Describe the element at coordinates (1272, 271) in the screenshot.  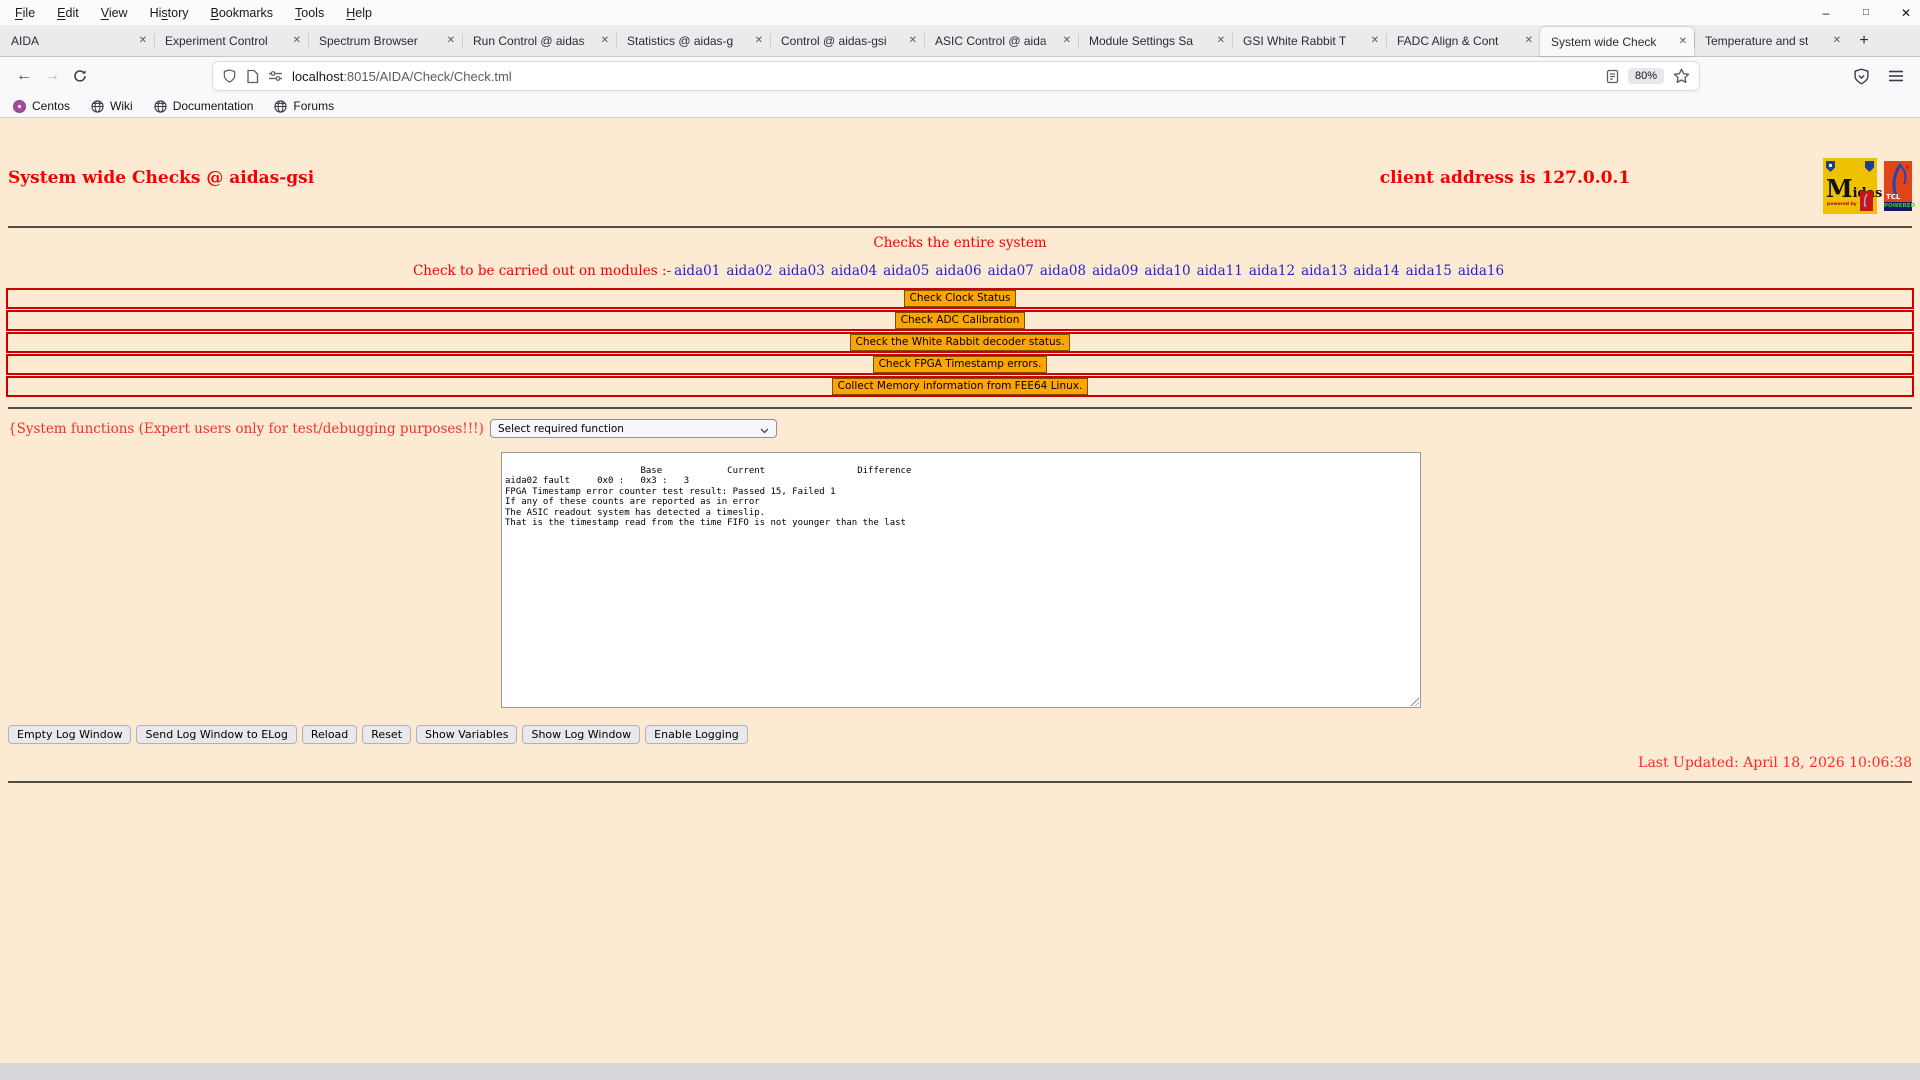
I see `module-link-aida12: aida12` at that location.